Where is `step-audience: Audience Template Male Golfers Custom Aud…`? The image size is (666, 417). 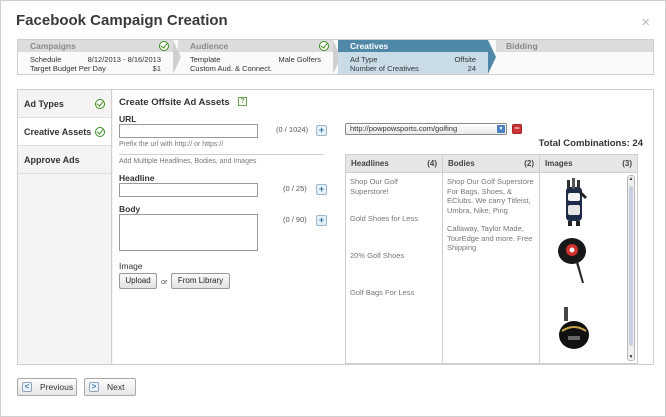 step-audience: Audience Template Male Golfers Custom Aud… is located at coordinates (255, 57).